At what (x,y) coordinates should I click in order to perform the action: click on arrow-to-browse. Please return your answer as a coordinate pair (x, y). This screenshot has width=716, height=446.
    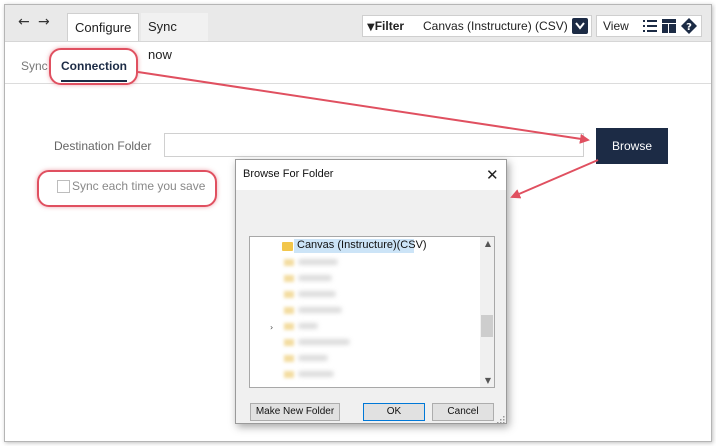
    Looking at the image, I should click on (363, 107).